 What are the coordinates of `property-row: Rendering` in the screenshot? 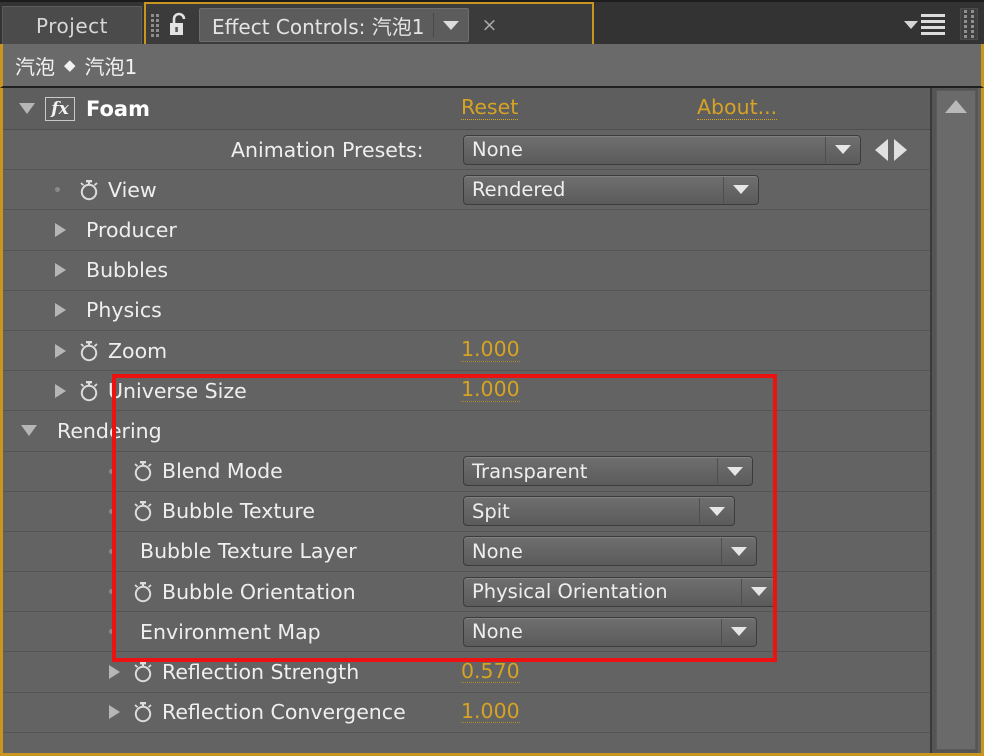 It's located at (468, 431).